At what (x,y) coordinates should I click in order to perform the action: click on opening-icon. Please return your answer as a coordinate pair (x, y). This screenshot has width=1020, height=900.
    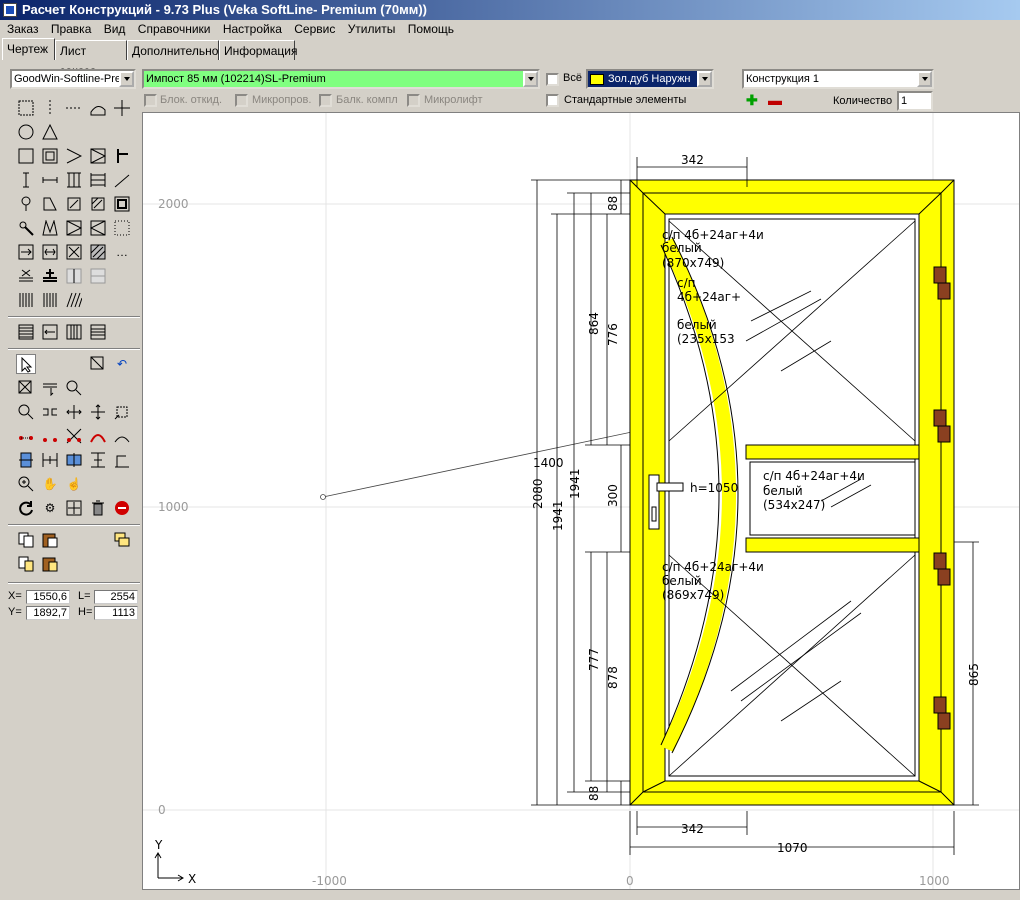
    Looking at the image, I should click on (98, 156).